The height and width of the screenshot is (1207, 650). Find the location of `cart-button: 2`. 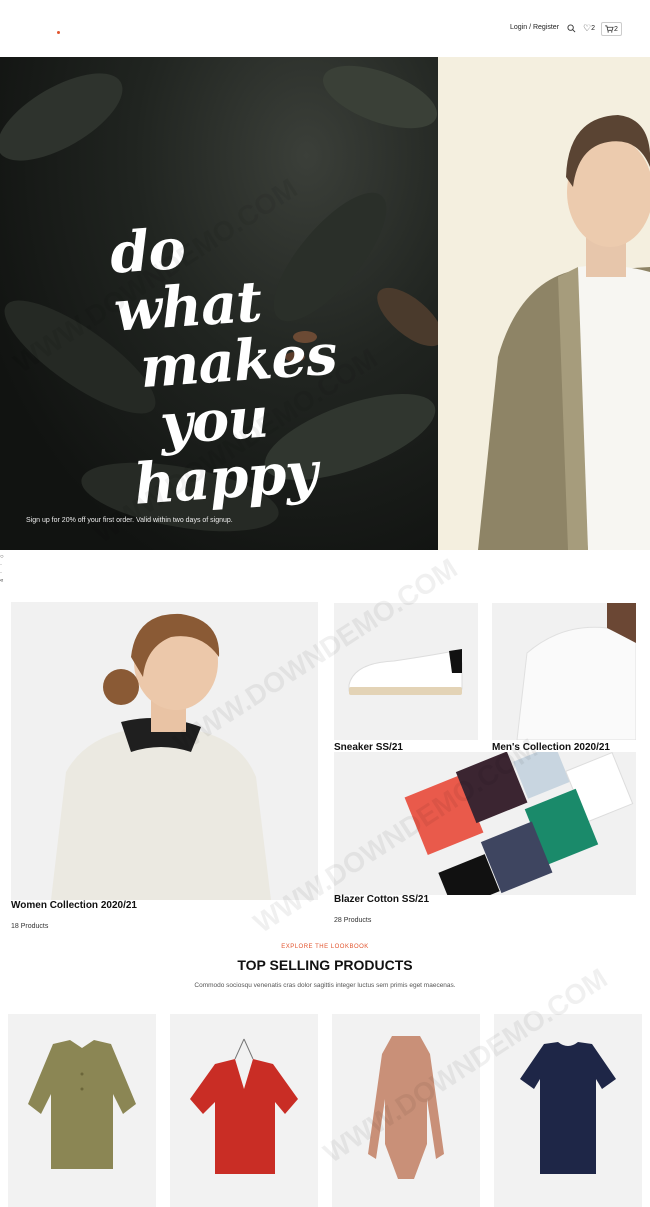

cart-button: 2 is located at coordinates (611, 29).